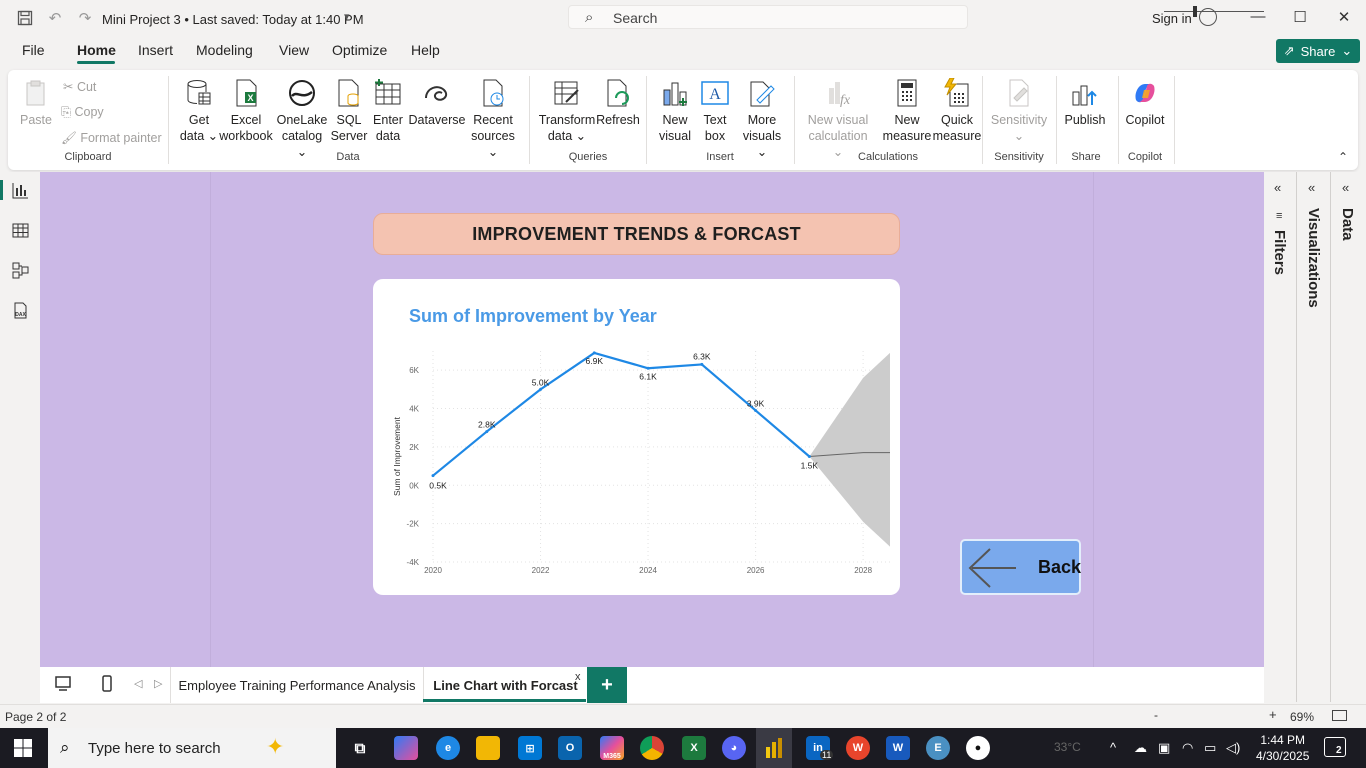 The width and height of the screenshot is (1366, 768). Describe the element at coordinates (1085, 103) in the screenshot. I see `publish-button: Publish` at that location.